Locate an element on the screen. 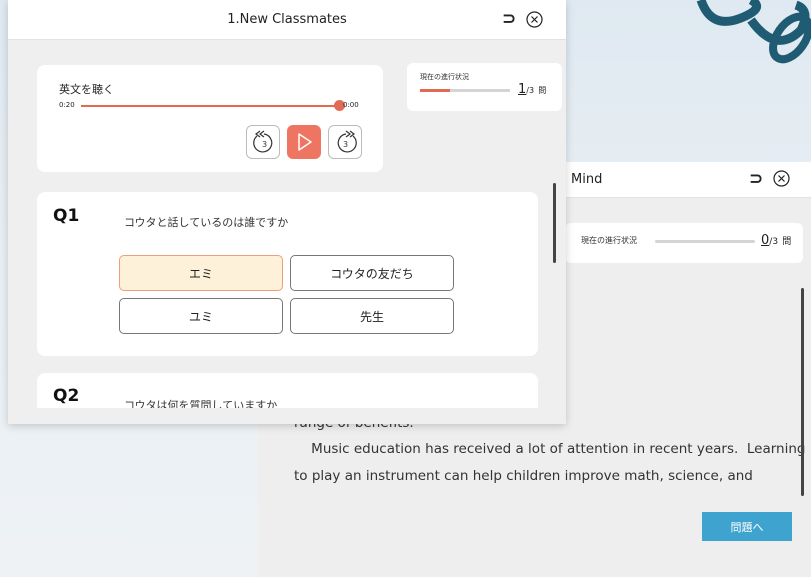 Image resolution: width=811 pixels, height=577 pixels. progress-bar-fill is located at coordinates (435, 90).